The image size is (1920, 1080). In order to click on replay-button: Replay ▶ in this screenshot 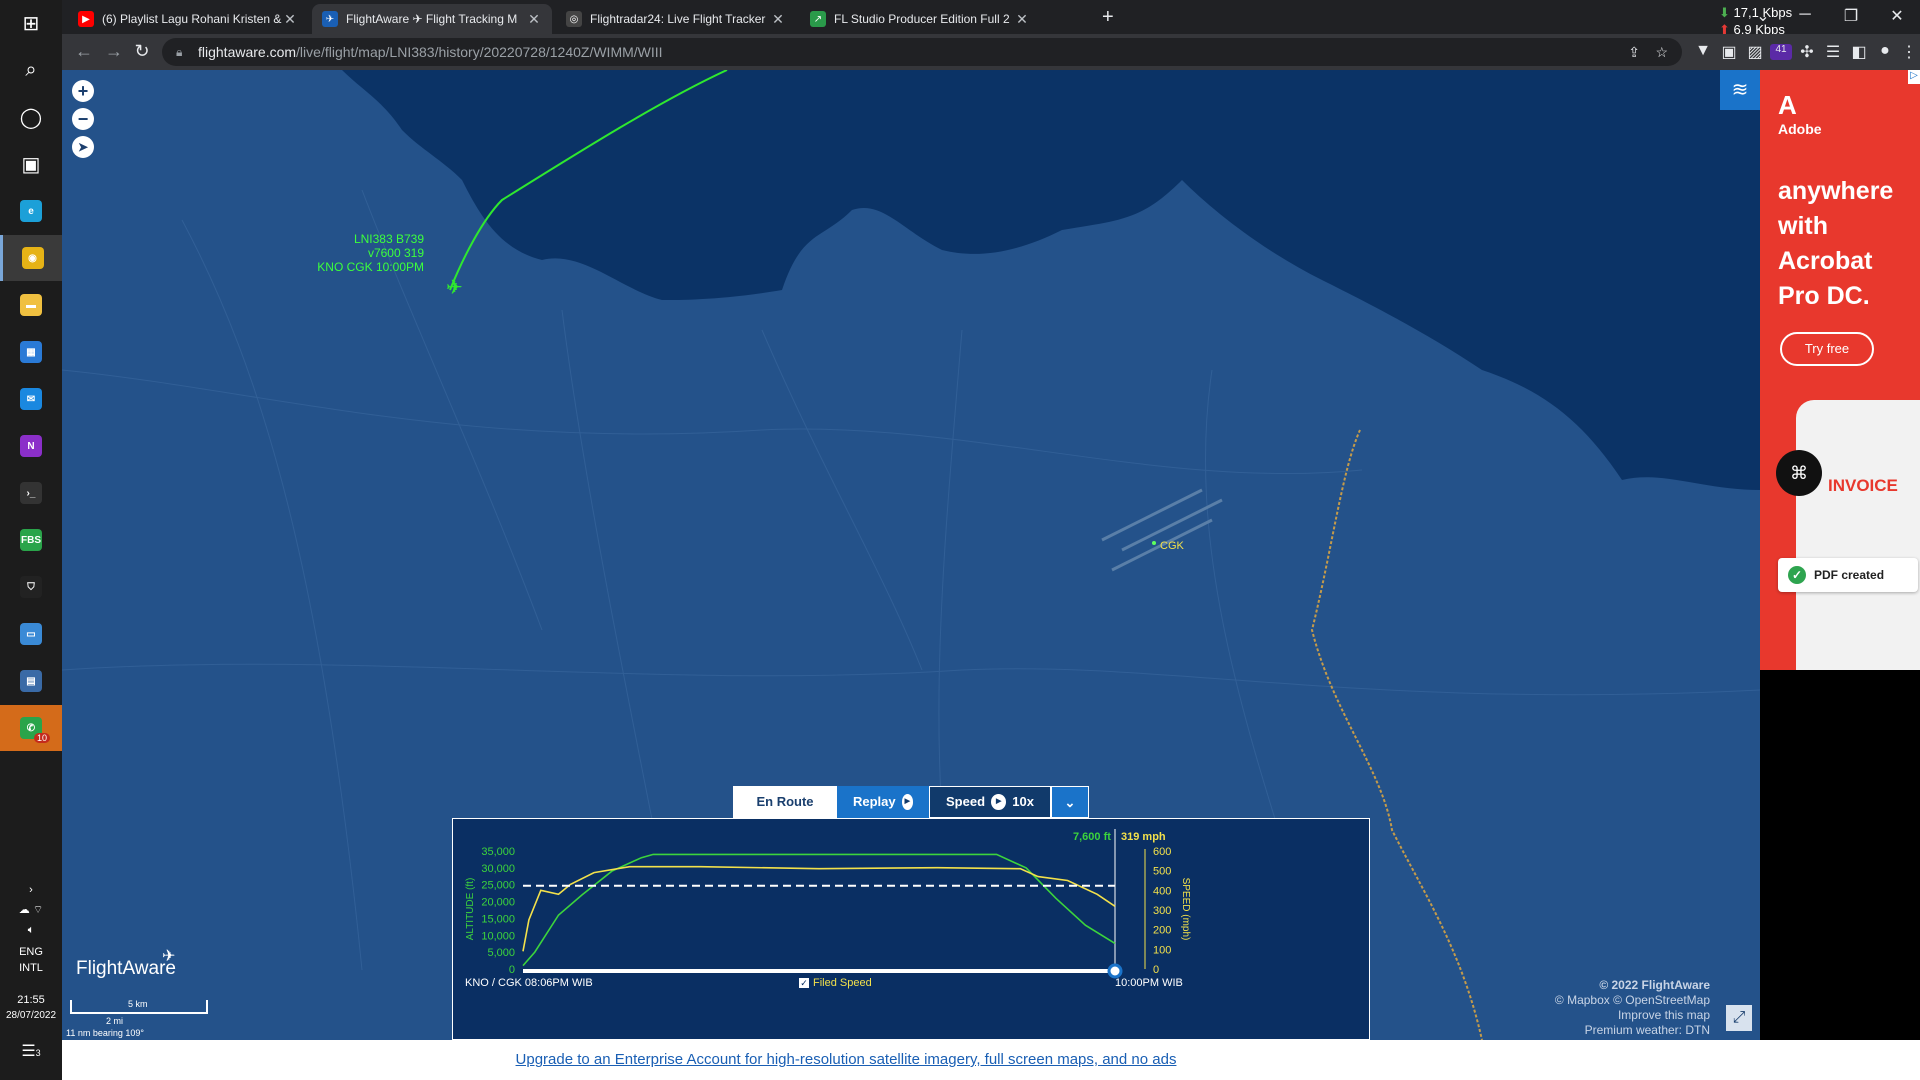, I will do `click(883, 802)`.